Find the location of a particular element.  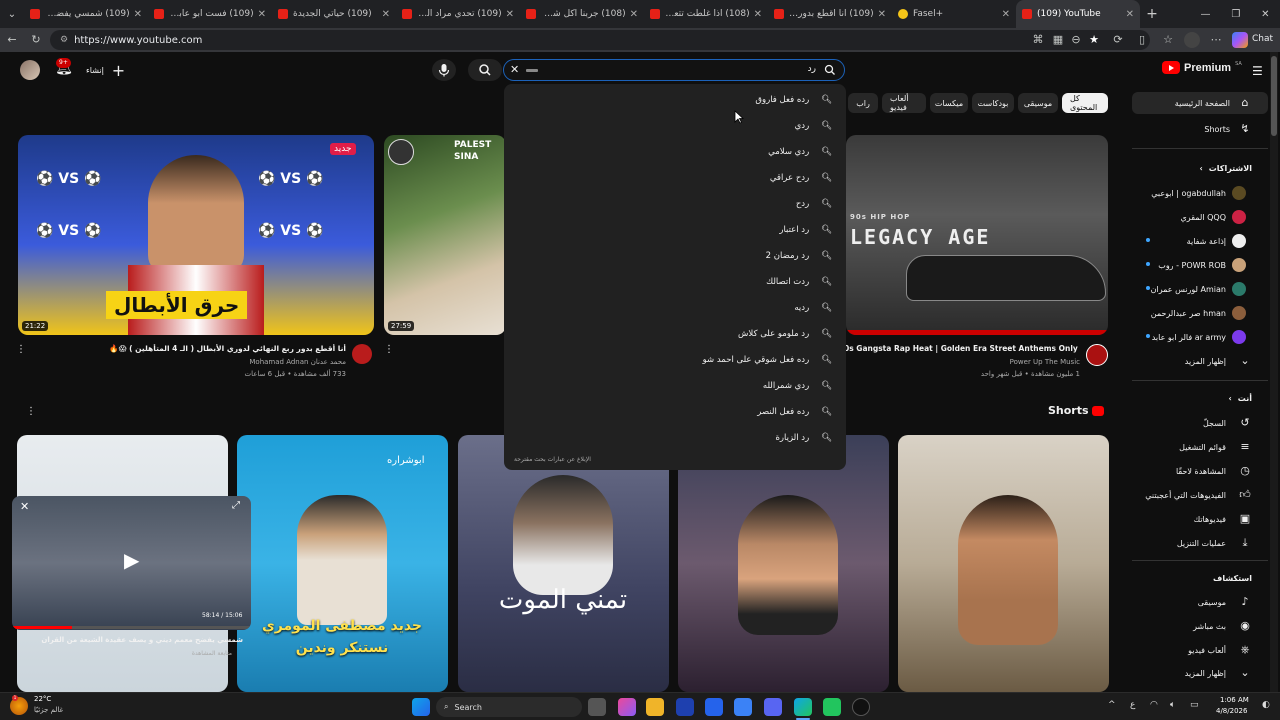

sidebar-item-history: السجلّ is located at coordinates (1214, 423).